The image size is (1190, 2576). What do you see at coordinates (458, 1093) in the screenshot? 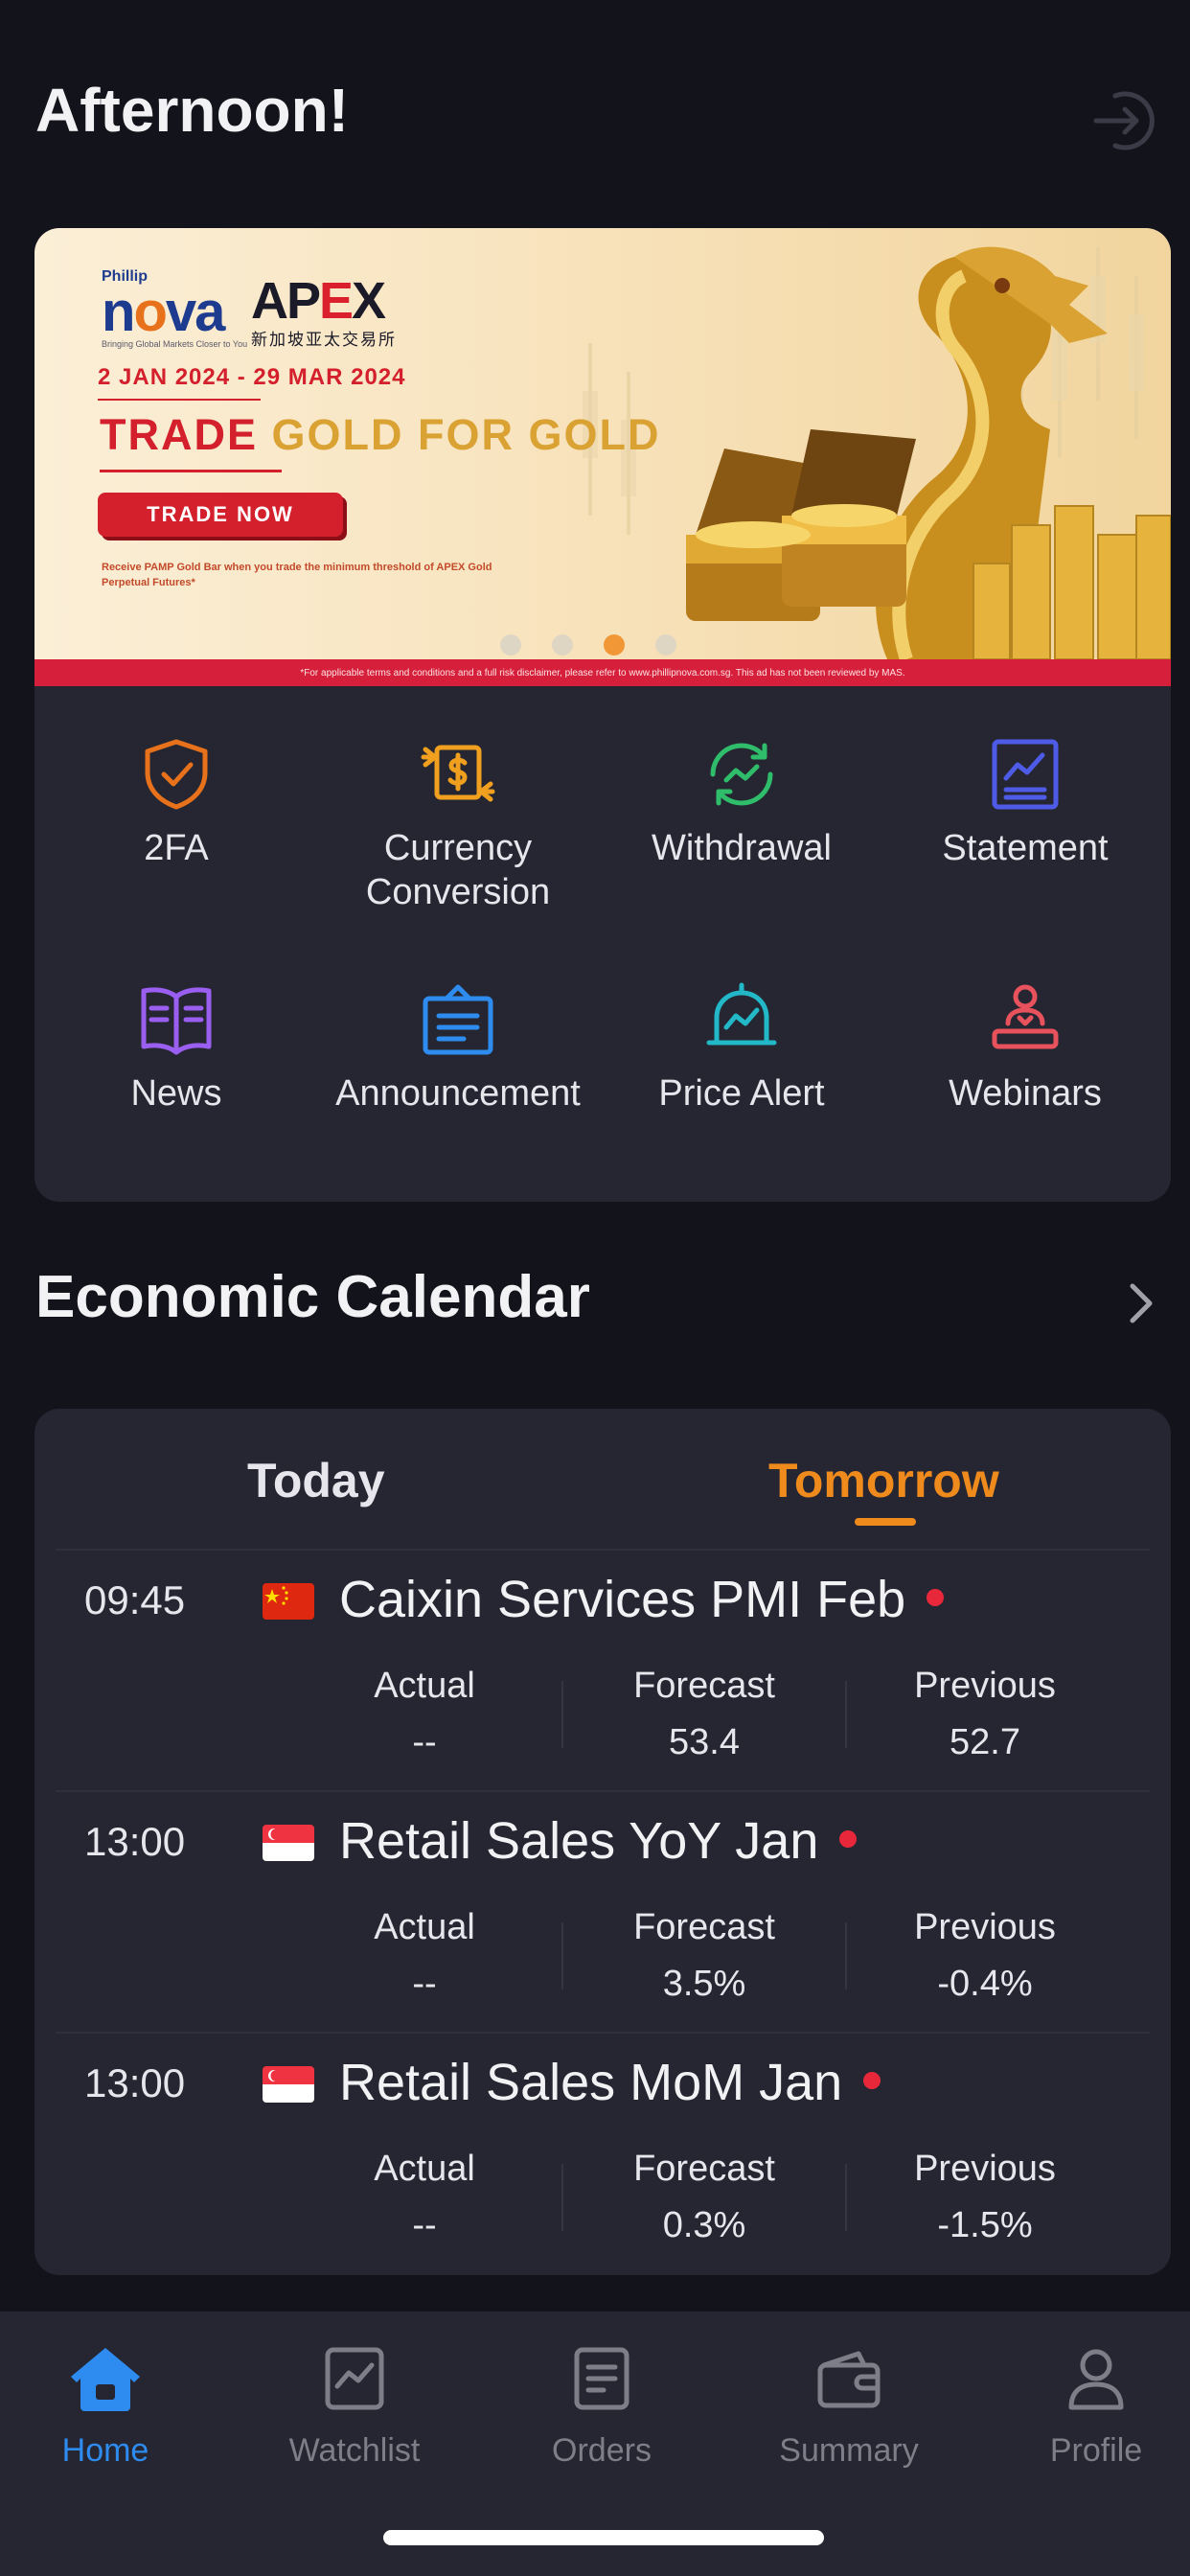
I see `quick-action-label: Announcement` at bounding box center [458, 1093].